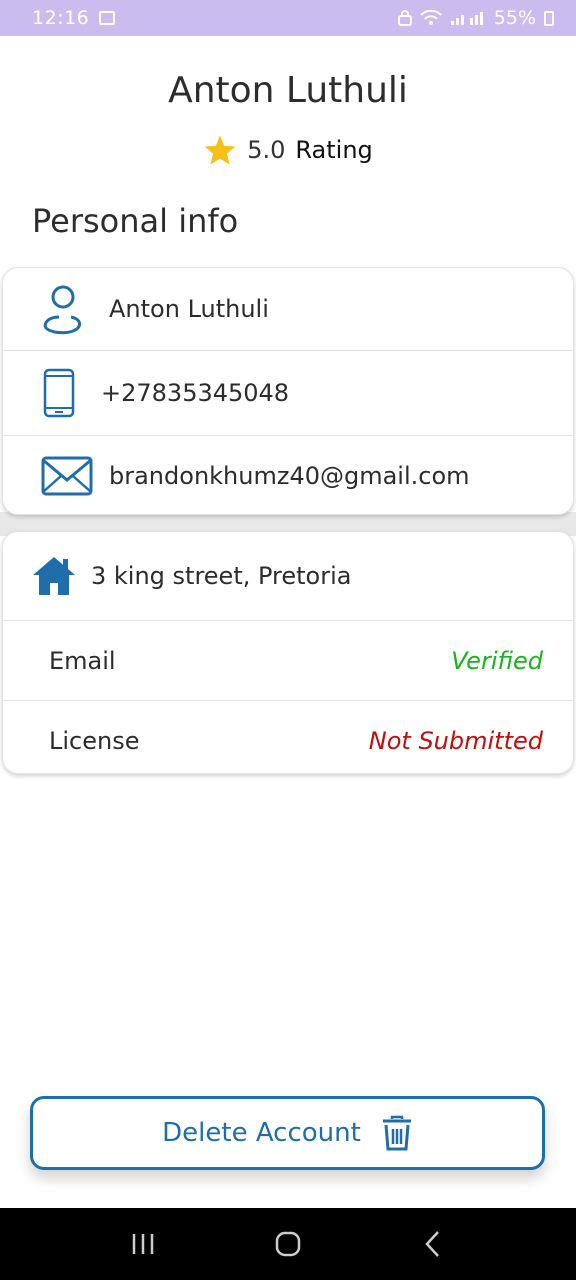 This screenshot has width=576, height=1280. I want to click on lock-icon, so click(404, 18).